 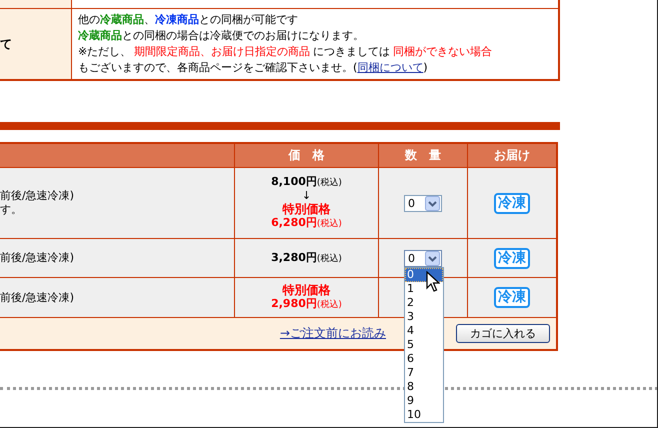 I want to click on quantity-option: 7, so click(x=424, y=373).